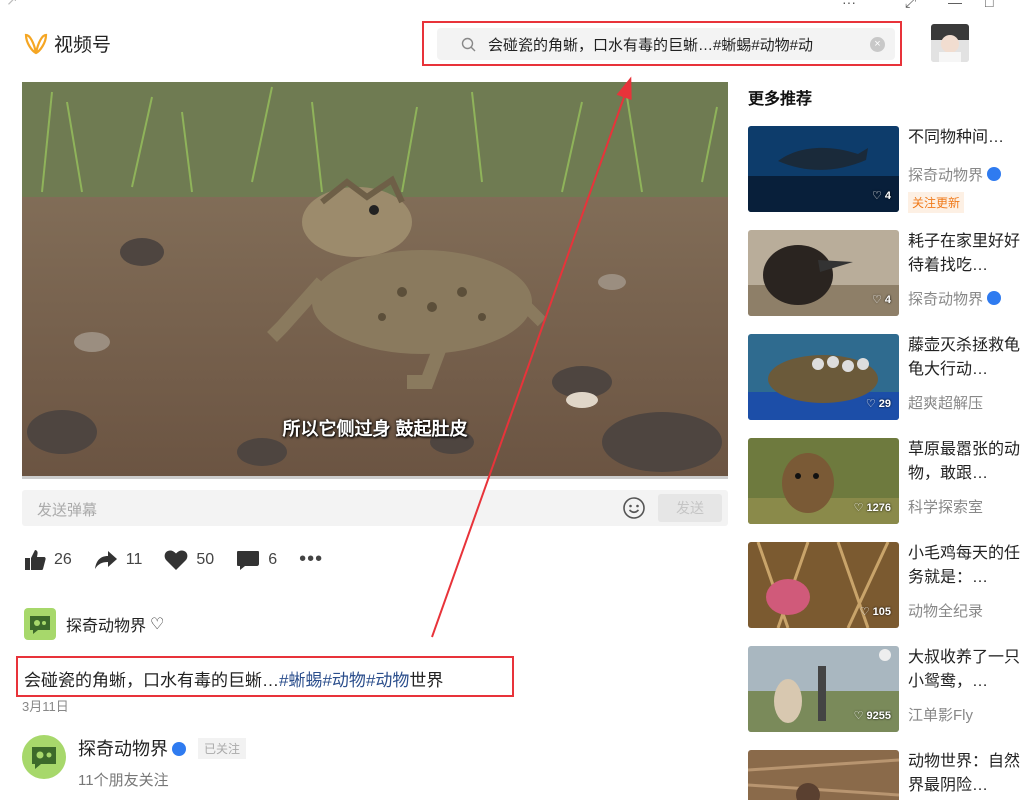 This screenshot has height=800, width=1024. I want to click on hashtag-animal: #动物, so click(343, 680).